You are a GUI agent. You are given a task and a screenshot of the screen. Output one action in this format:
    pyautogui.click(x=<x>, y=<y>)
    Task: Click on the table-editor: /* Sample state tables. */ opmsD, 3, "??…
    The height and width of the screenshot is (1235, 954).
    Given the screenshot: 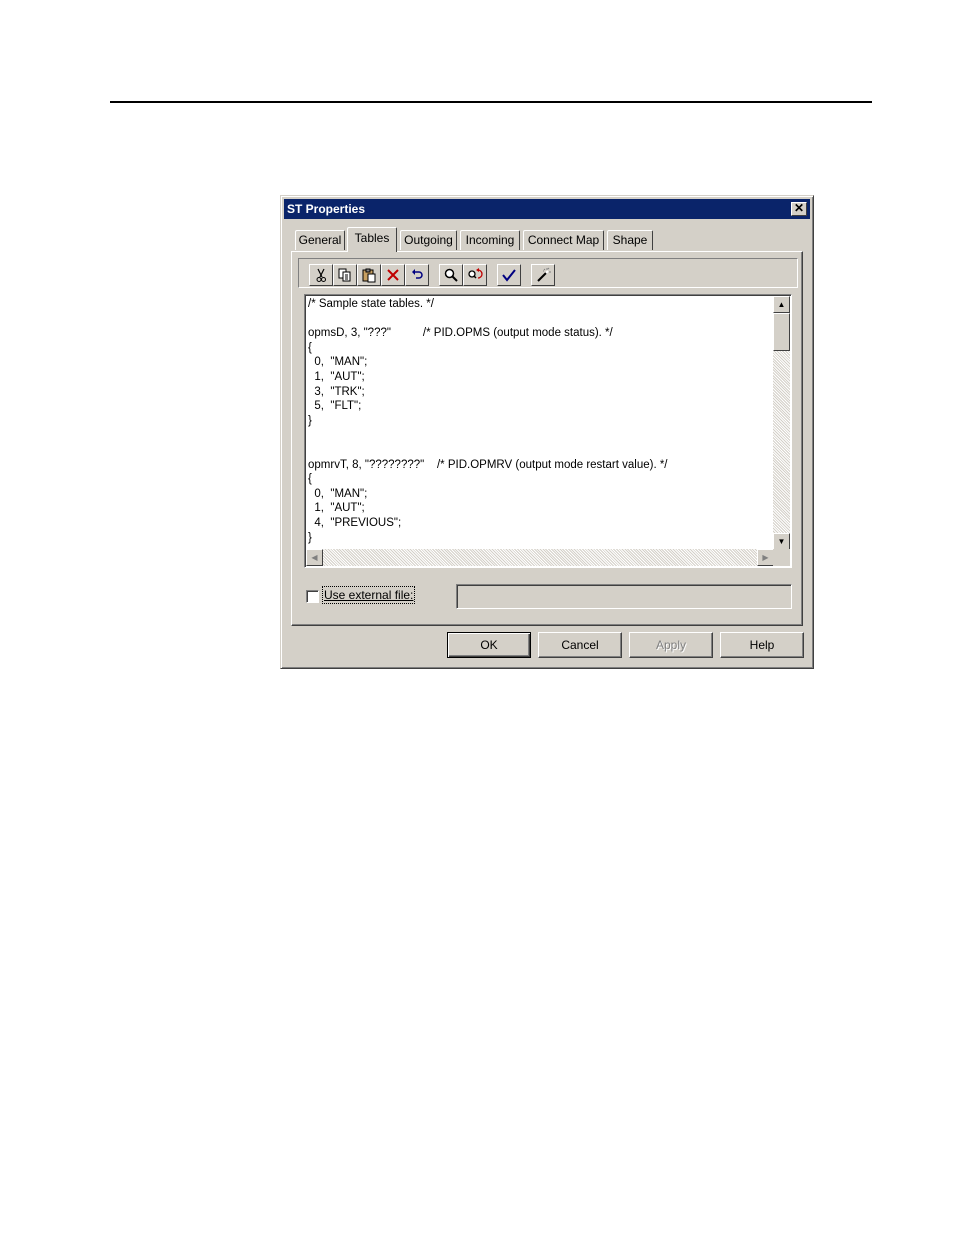 What is the action you would take?
    pyautogui.click(x=548, y=431)
    